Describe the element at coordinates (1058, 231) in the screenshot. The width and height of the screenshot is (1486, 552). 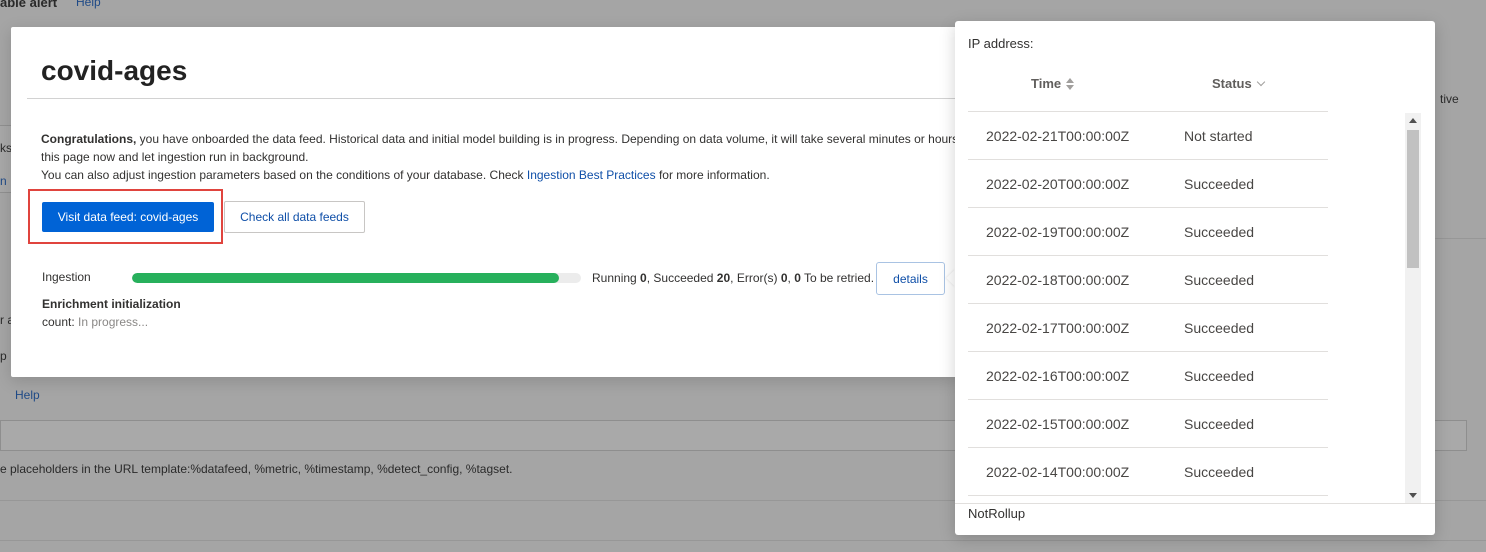
I see `row-time: 2022-02-19T00:00:00Z` at that location.